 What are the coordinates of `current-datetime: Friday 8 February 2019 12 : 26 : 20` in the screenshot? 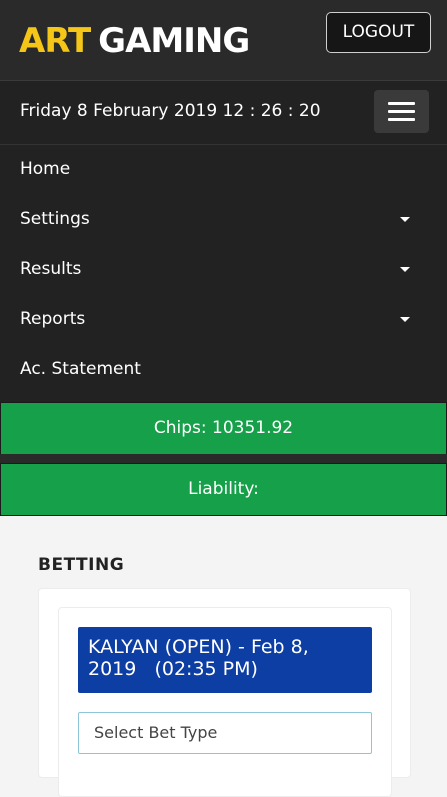 It's located at (170, 111).